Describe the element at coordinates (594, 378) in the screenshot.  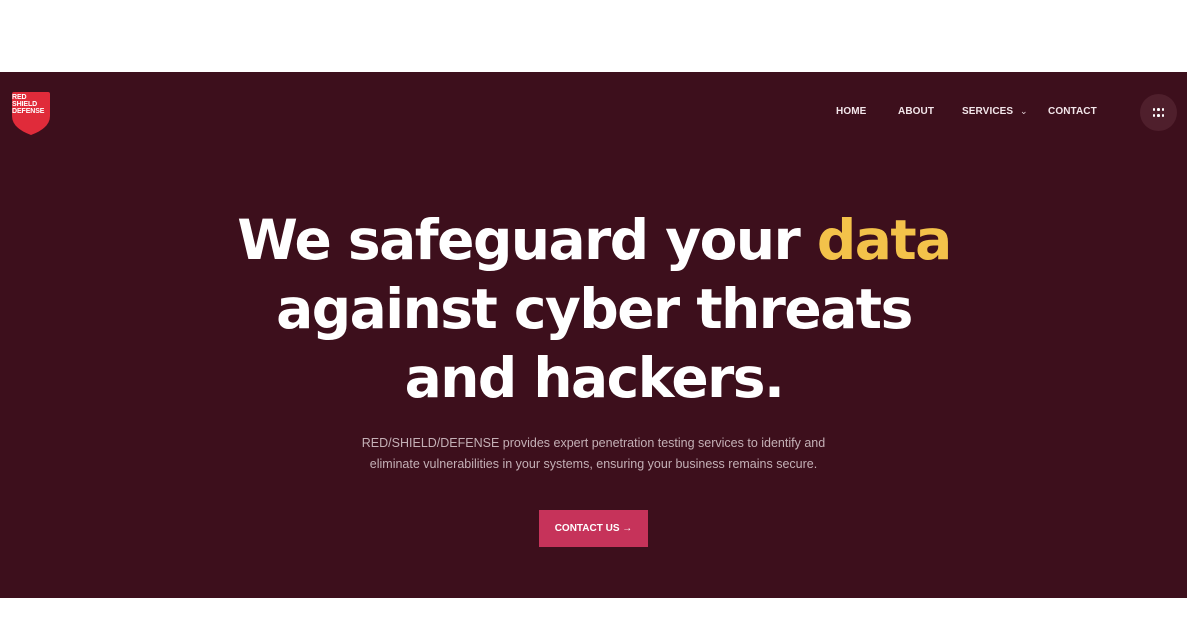
I see `headline-line-3: and hackers.` at that location.